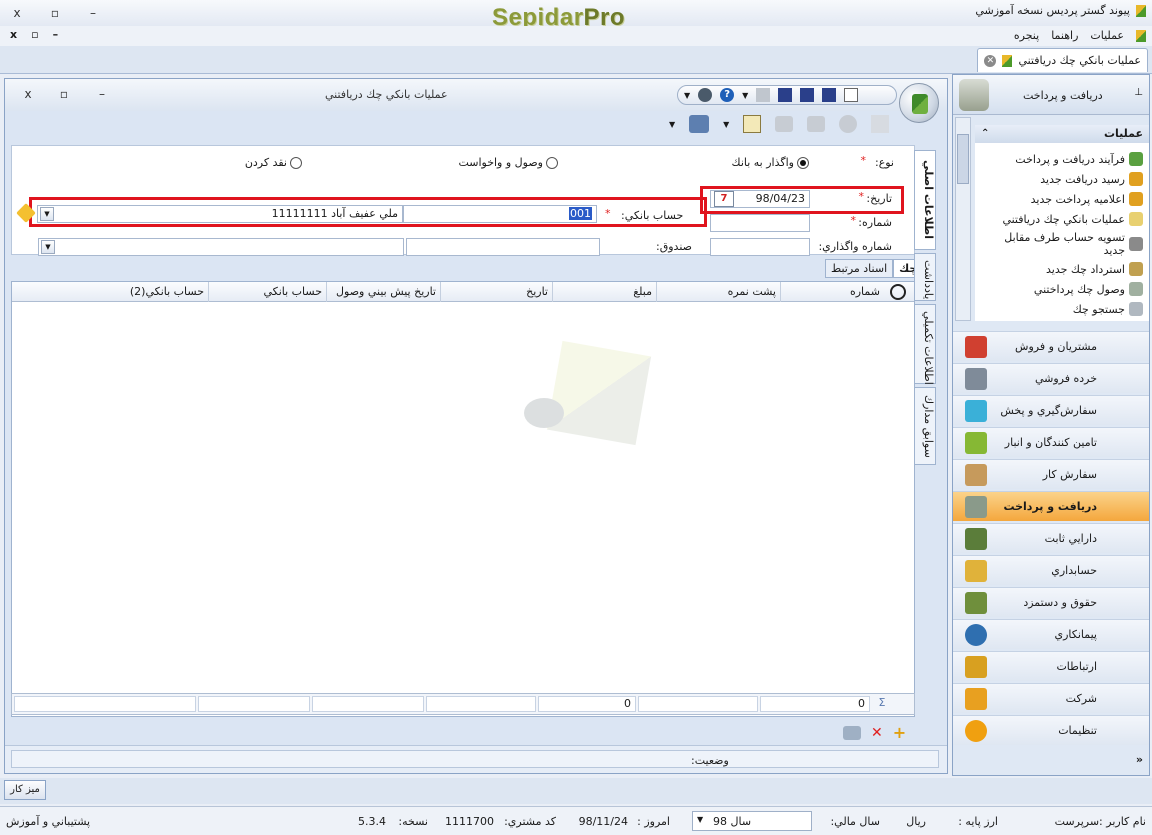 The width and height of the screenshot is (1152, 835). What do you see at coordinates (1062, 60) in the screenshot?
I see `doc-tab-cheque-ops: عمليات بانكي چك دريافتني ✕` at bounding box center [1062, 60].